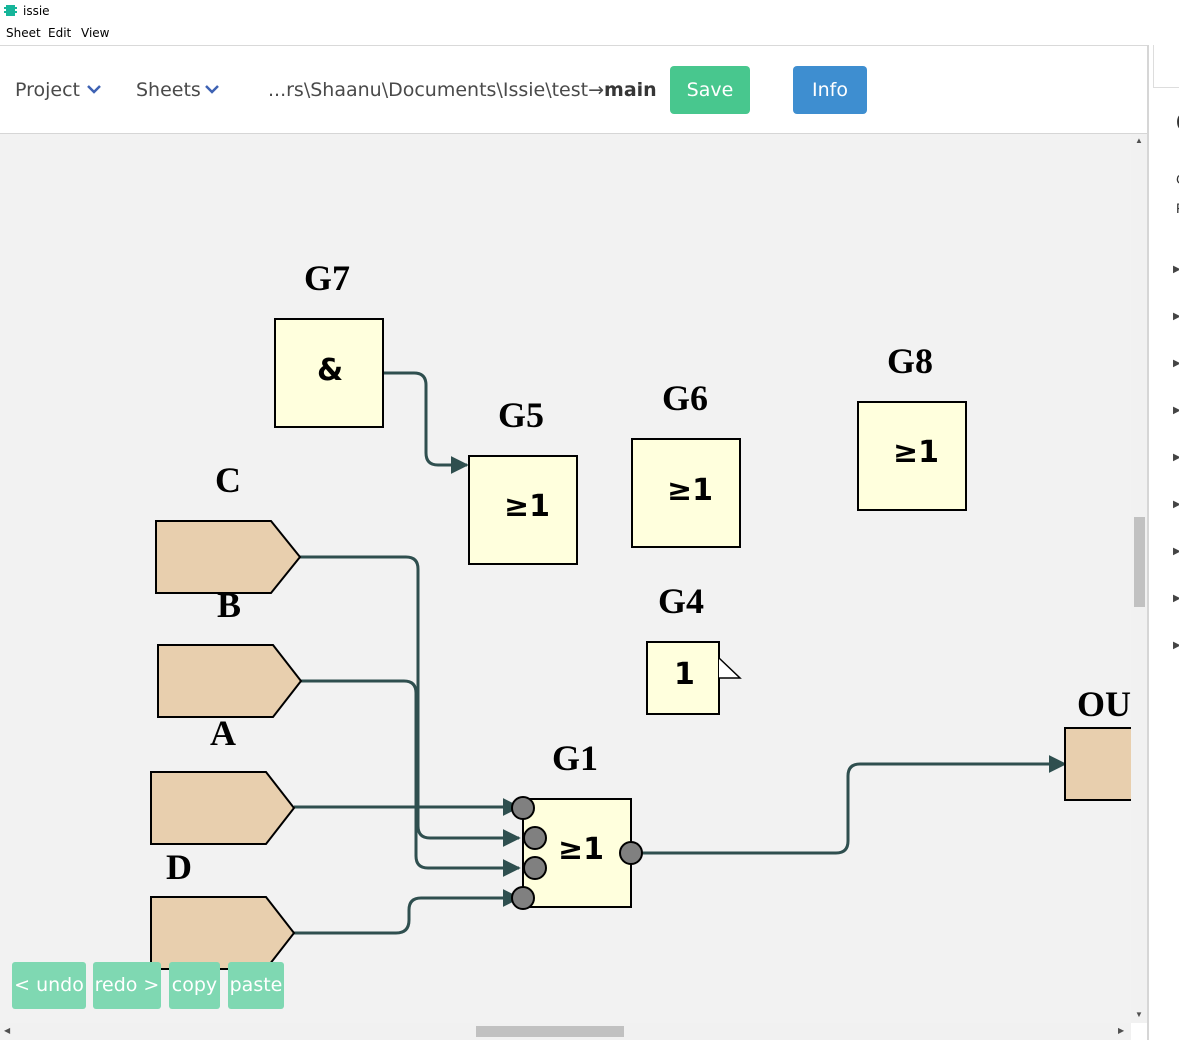 Image resolution: width=1179 pixels, height=1040 pixels. I want to click on issie-app-icon, so click(10, 10).